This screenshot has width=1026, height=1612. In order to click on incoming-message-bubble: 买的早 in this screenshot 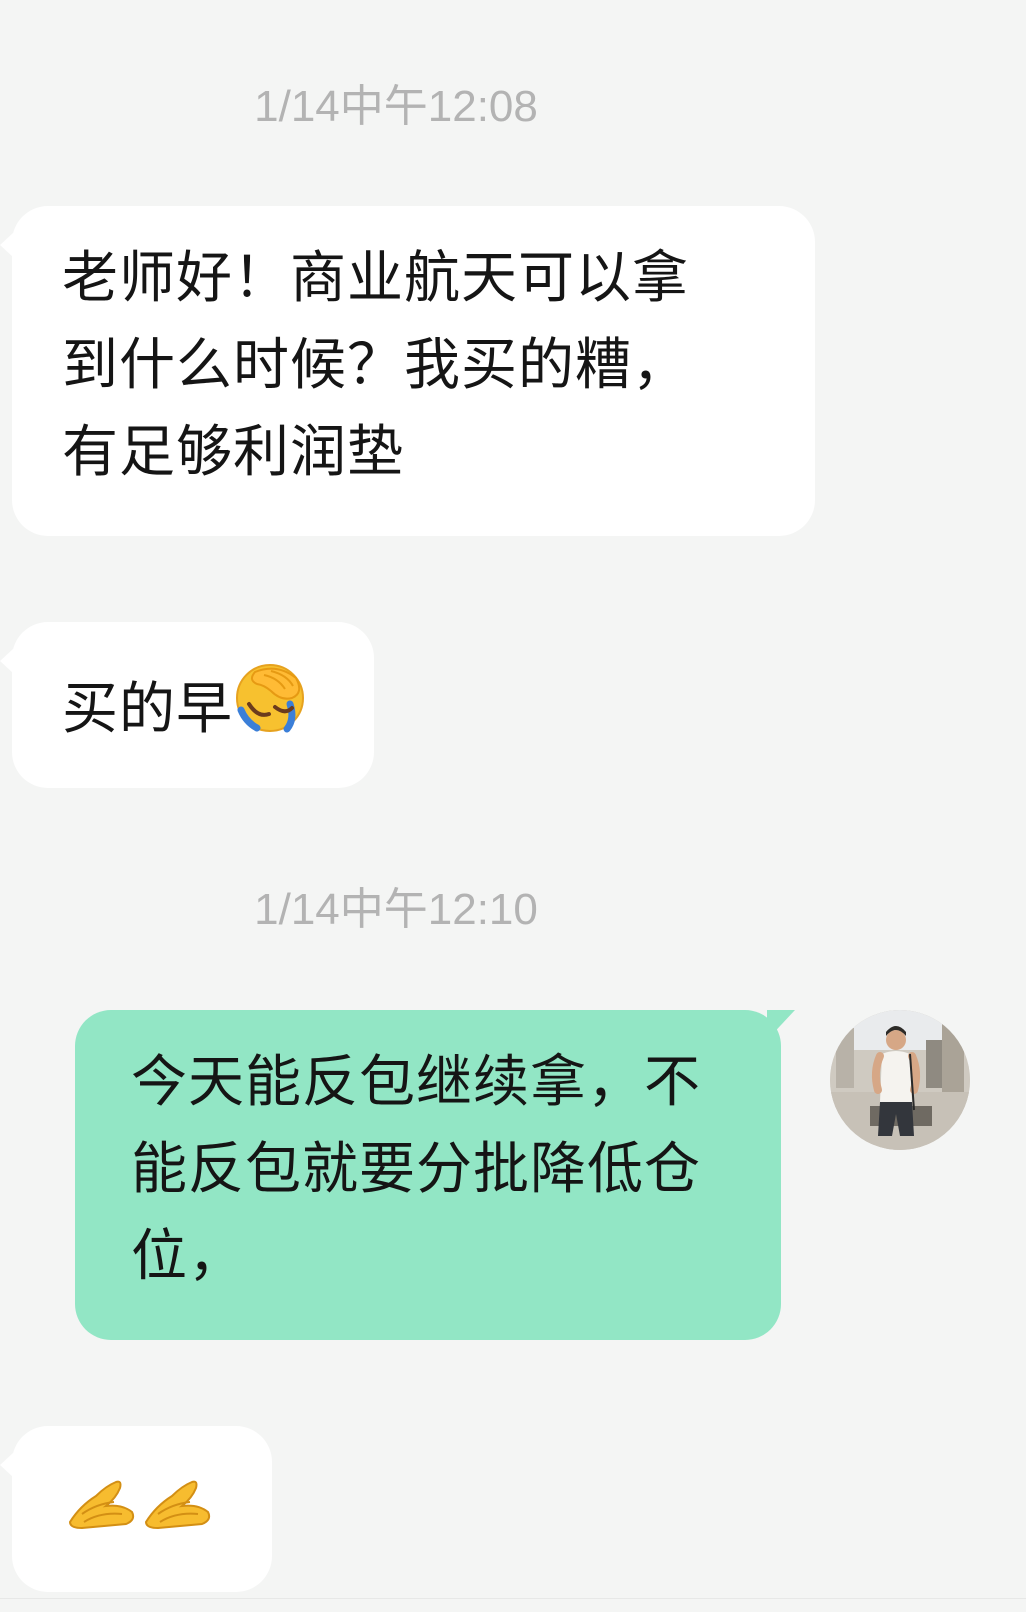, I will do `click(187, 705)`.